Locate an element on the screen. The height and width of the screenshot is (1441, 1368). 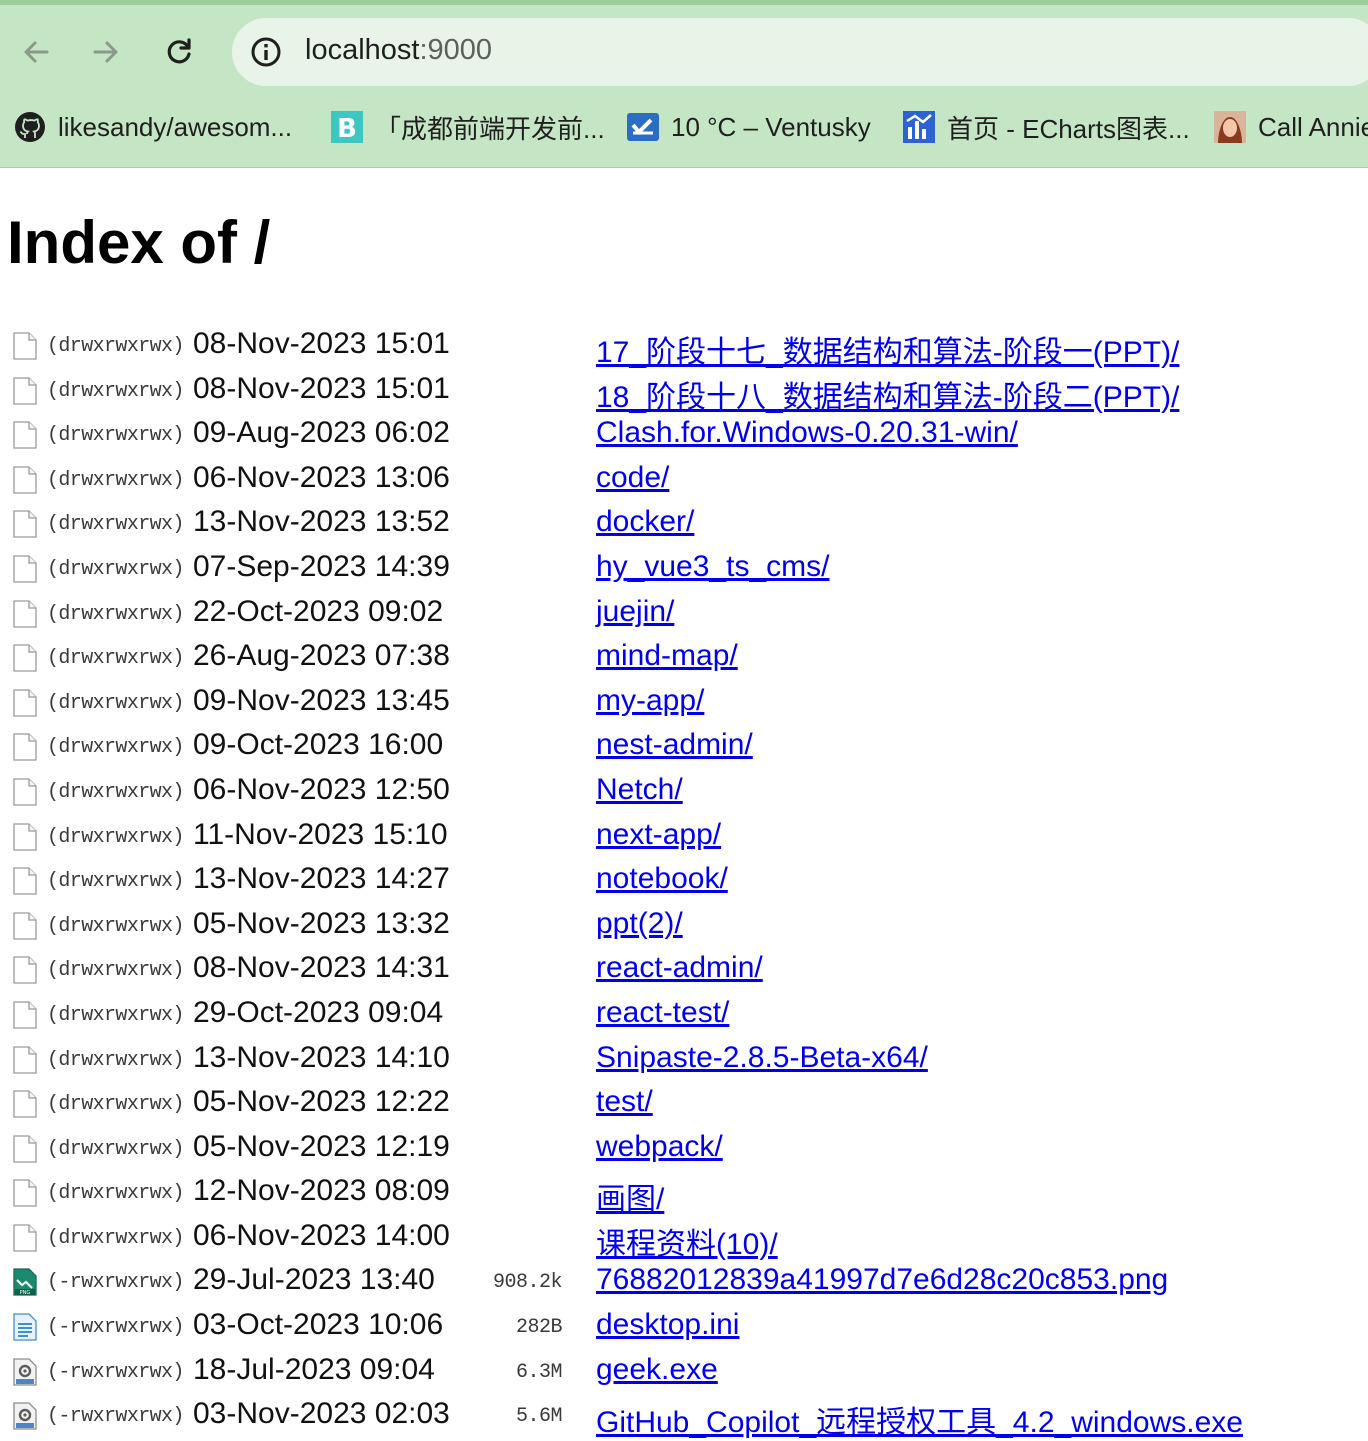
arrow-left-icon is located at coordinates (36, 52).